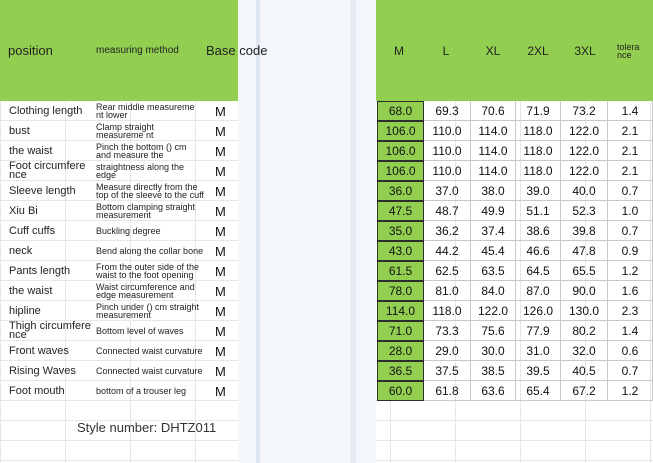  What do you see at coordinates (400, 111) in the screenshot?
I see `cell-size-value: 68.0` at bounding box center [400, 111].